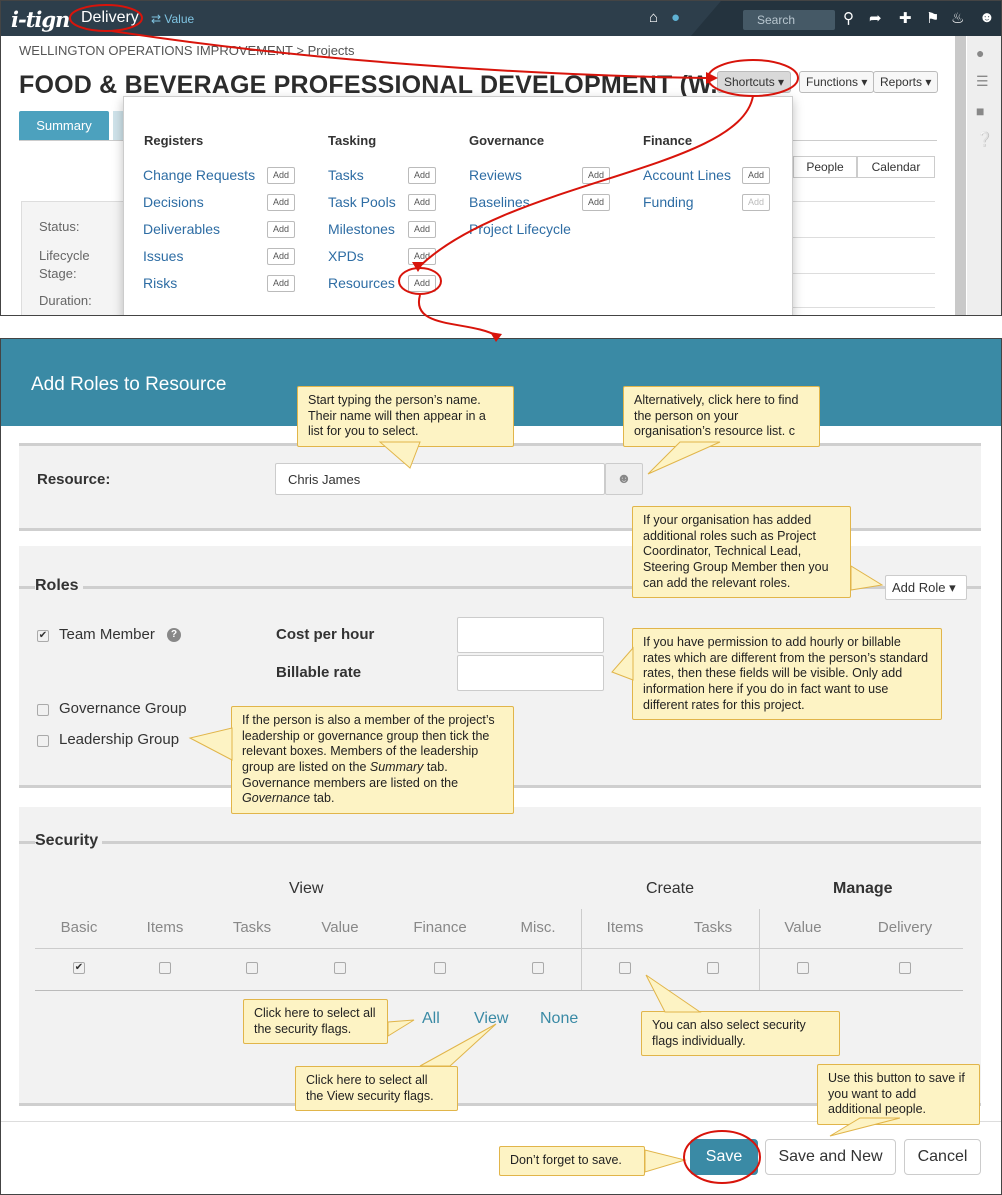 The height and width of the screenshot is (1195, 1002). What do you see at coordinates (675, 17) in the screenshot?
I see `globe-icon: ●` at bounding box center [675, 17].